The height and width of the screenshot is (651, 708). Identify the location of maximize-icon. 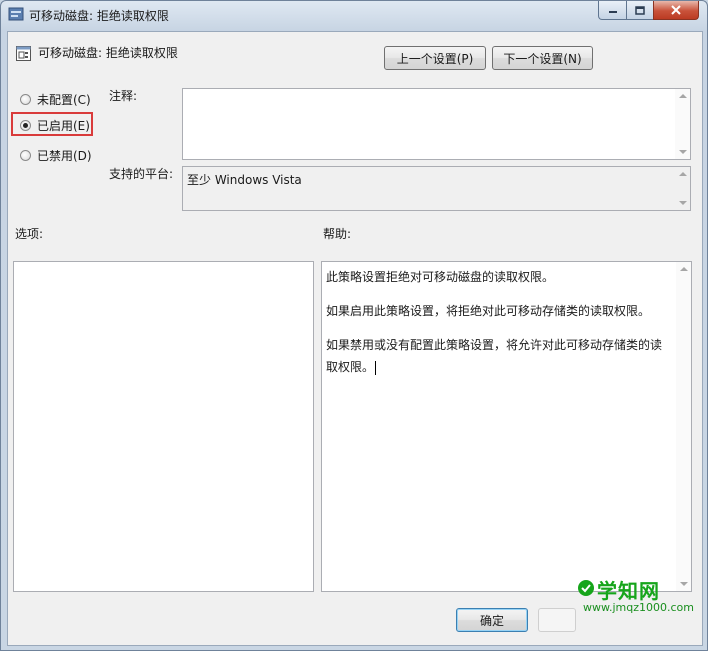
(640, 10).